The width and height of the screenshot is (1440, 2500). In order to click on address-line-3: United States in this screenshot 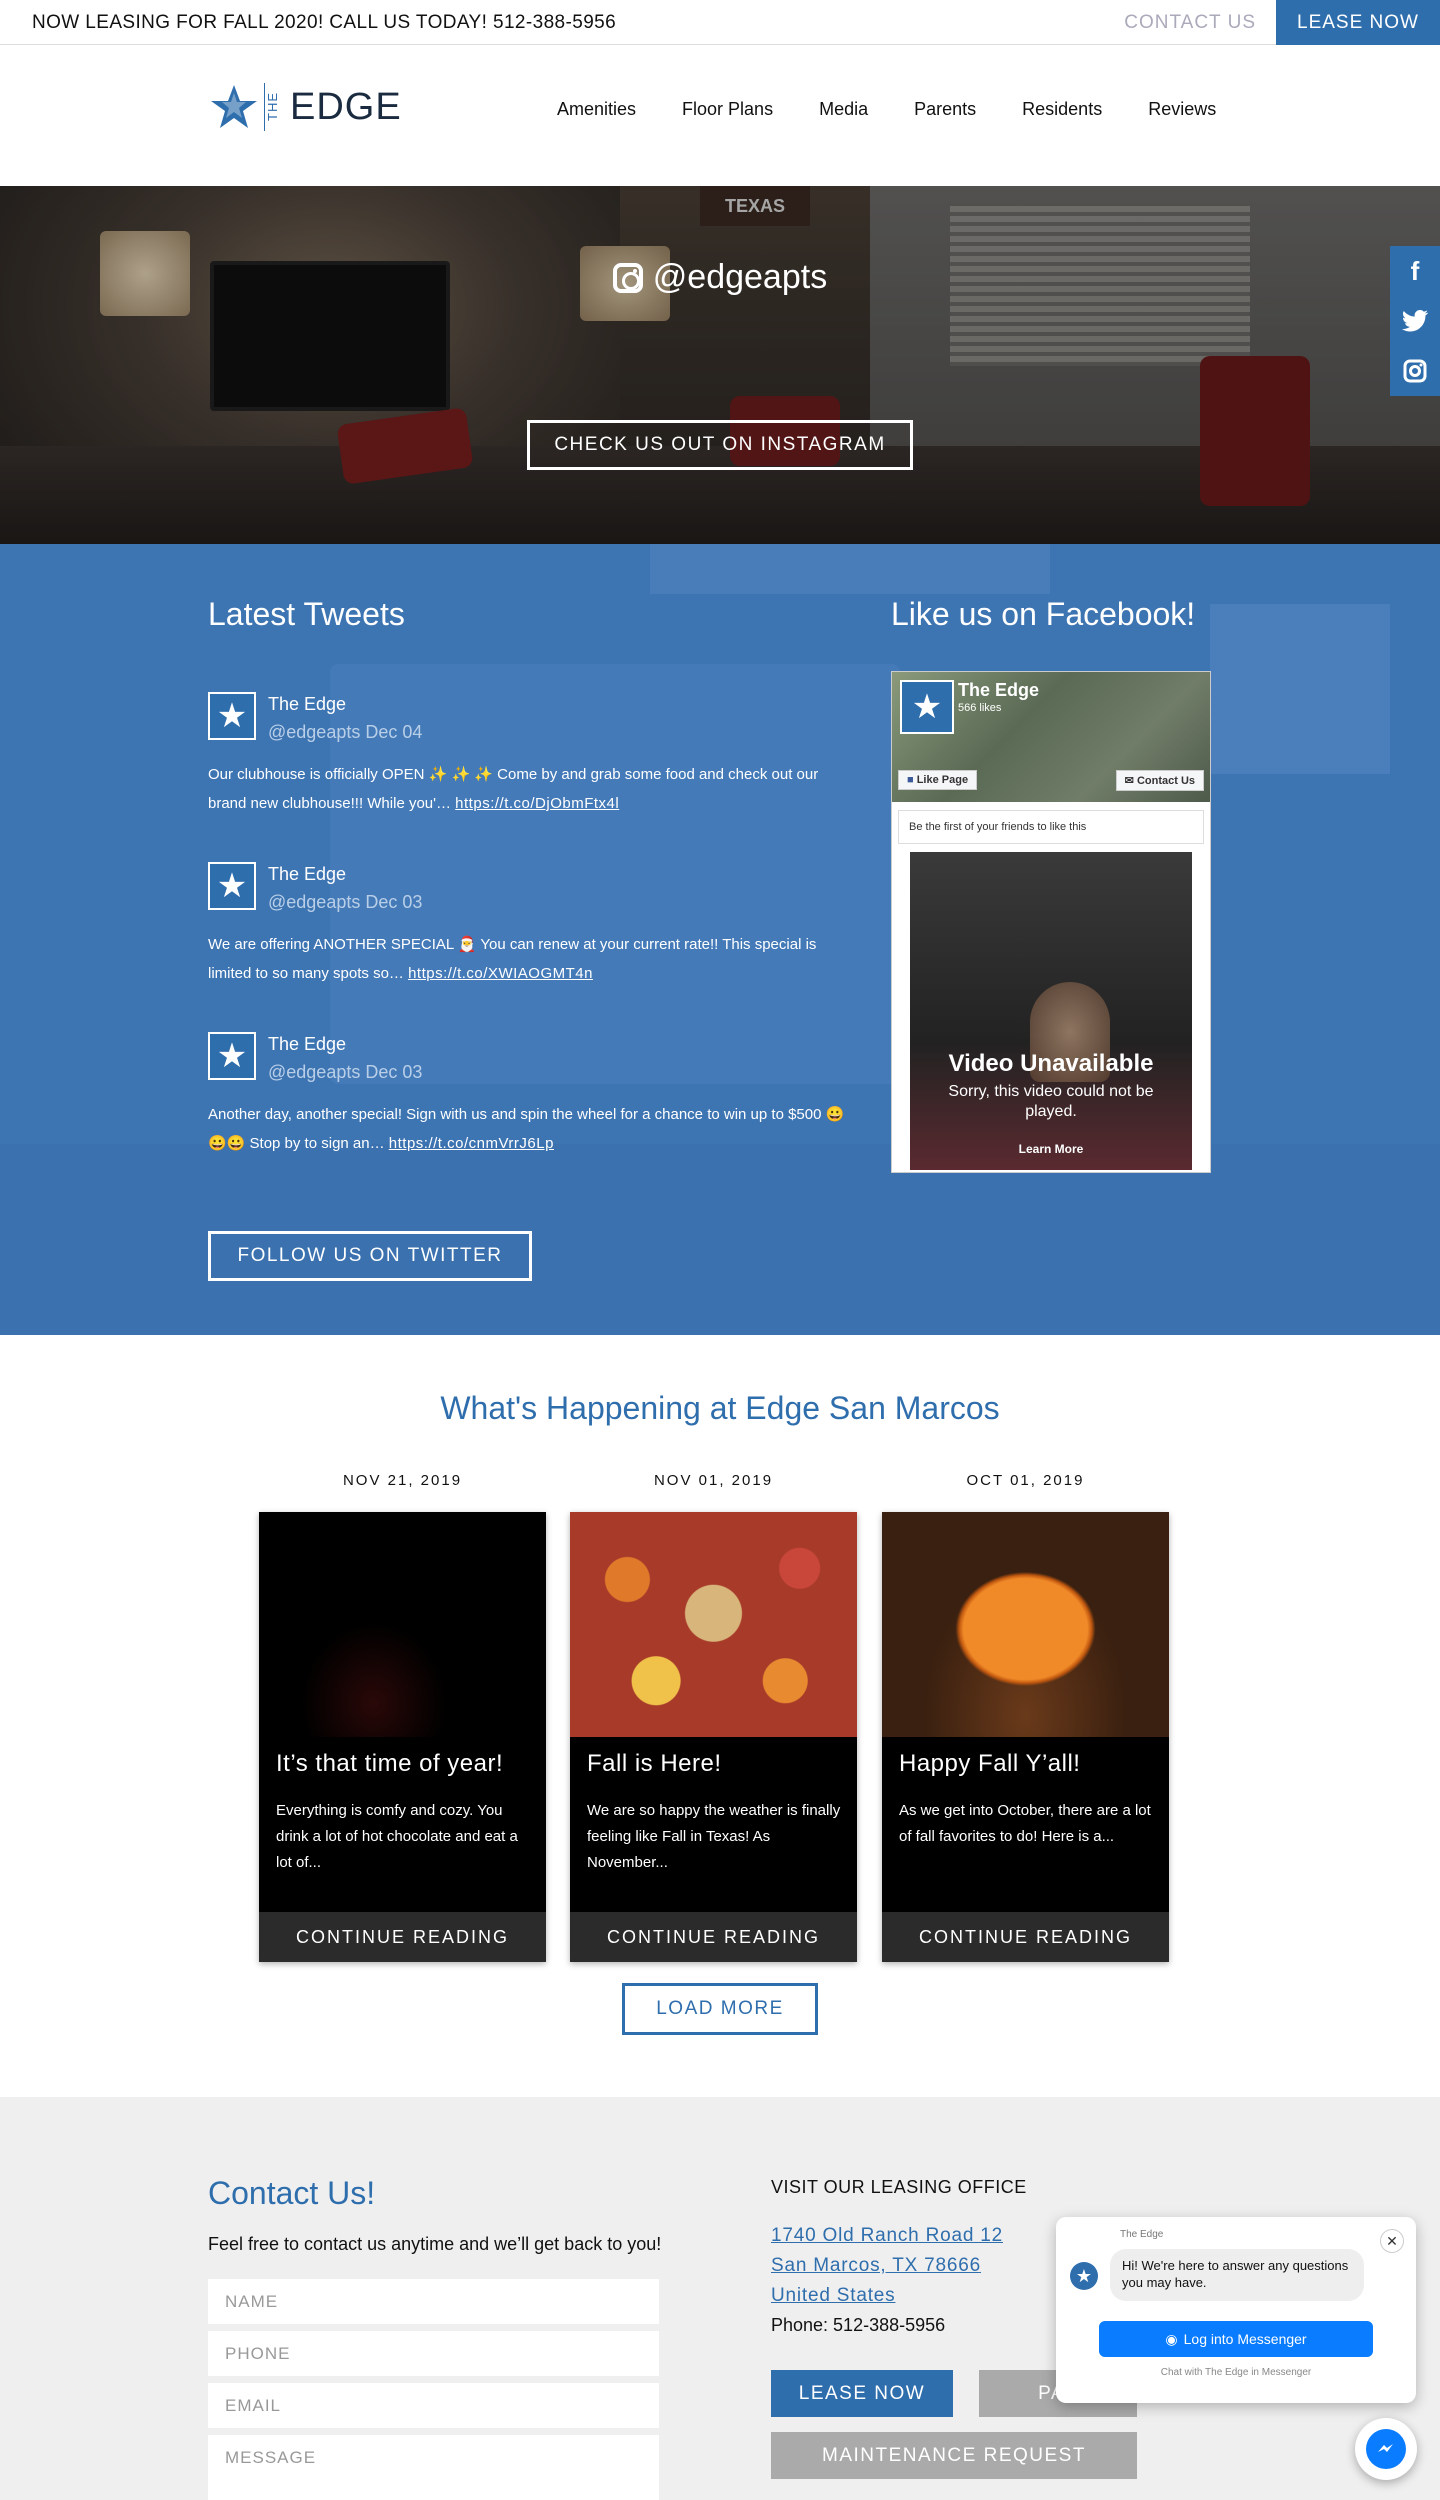, I will do `click(833, 2296)`.